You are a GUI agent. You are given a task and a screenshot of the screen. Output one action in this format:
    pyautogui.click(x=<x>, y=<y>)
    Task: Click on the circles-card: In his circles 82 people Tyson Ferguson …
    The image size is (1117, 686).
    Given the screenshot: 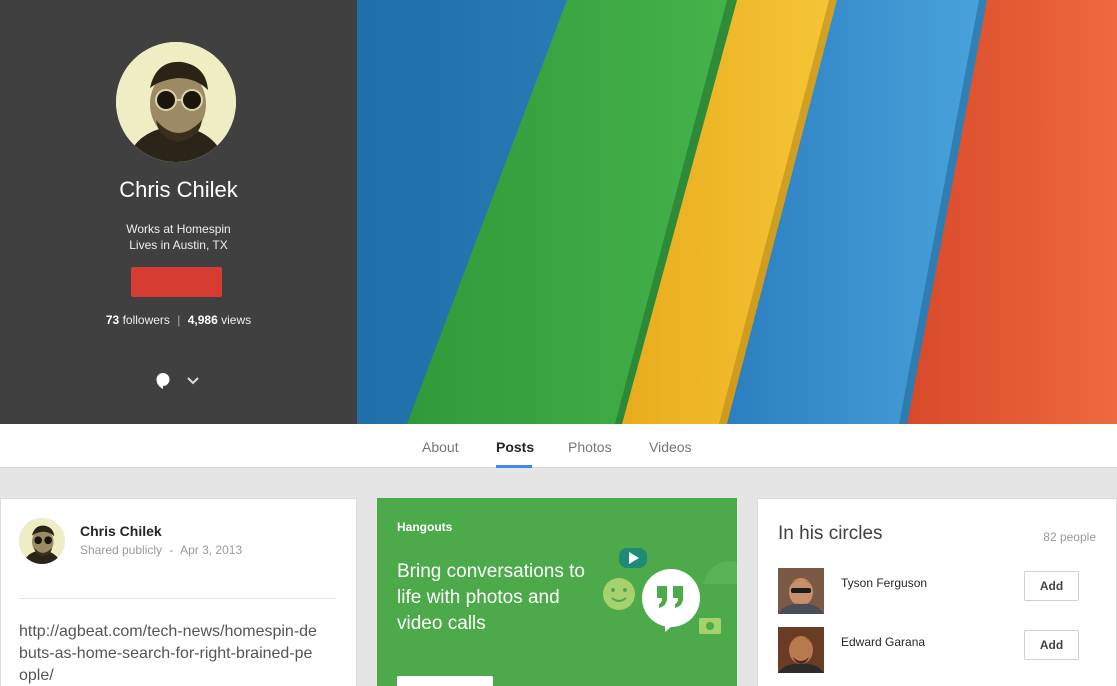 What is the action you would take?
    pyautogui.click(x=937, y=592)
    